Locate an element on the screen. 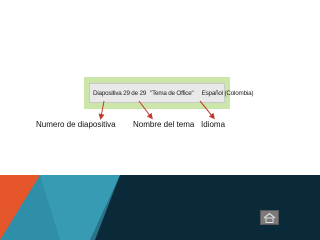  home-button is located at coordinates (269, 217).